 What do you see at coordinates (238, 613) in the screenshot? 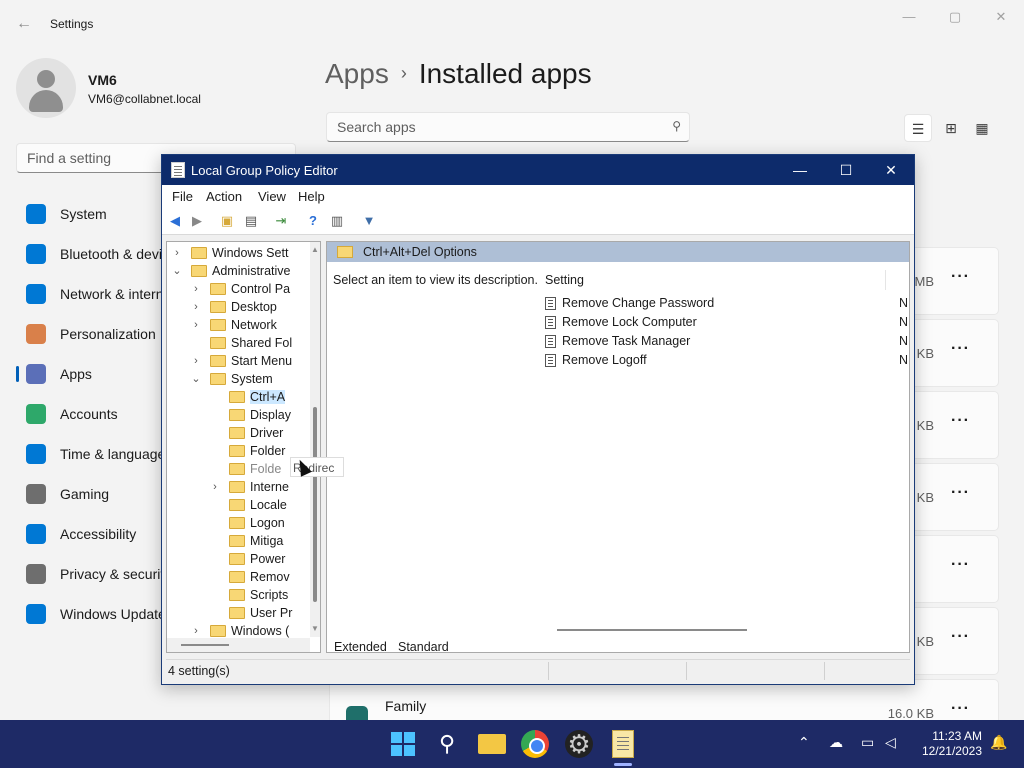
I see `tree-item: User Pr` at bounding box center [238, 613].